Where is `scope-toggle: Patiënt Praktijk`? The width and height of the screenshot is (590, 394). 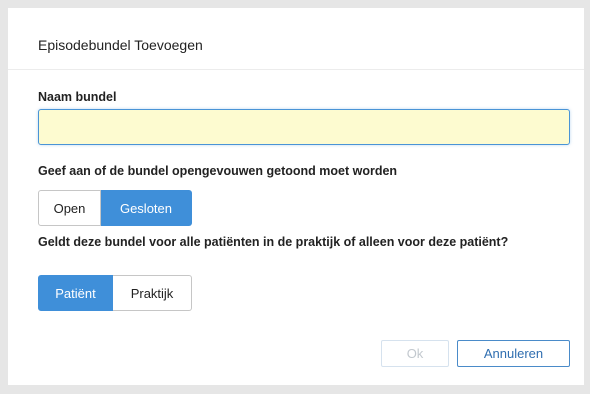 scope-toggle: Patiënt Praktijk is located at coordinates (115, 293).